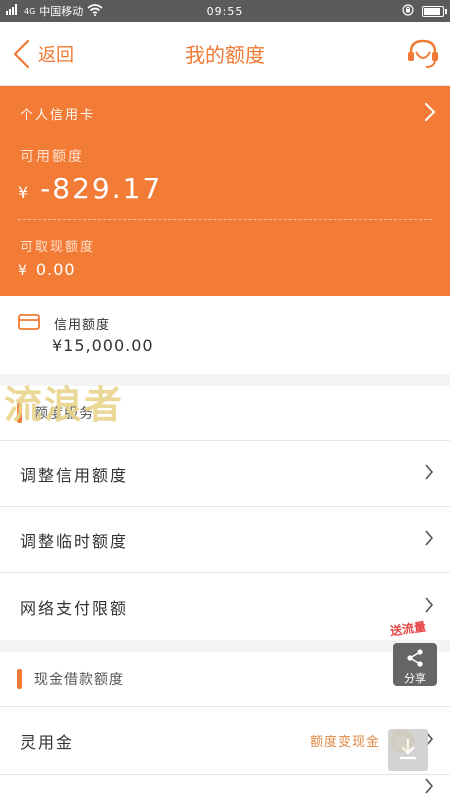 The height and width of the screenshot is (800, 450). What do you see at coordinates (415, 678) in the screenshot?
I see `share-label: 分享` at bounding box center [415, 678].